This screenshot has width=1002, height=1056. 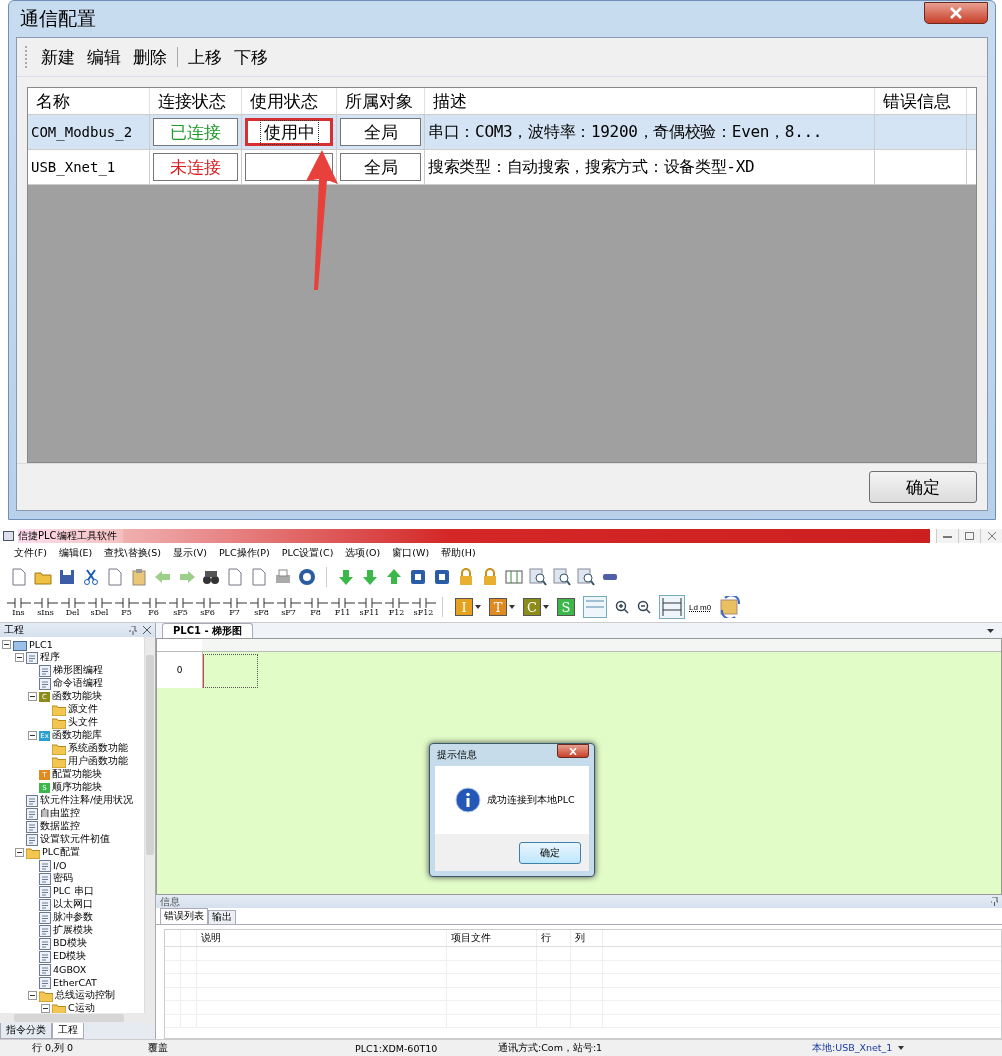 I want to click on toolbar-button: 上移, so click(x=205, y=57).